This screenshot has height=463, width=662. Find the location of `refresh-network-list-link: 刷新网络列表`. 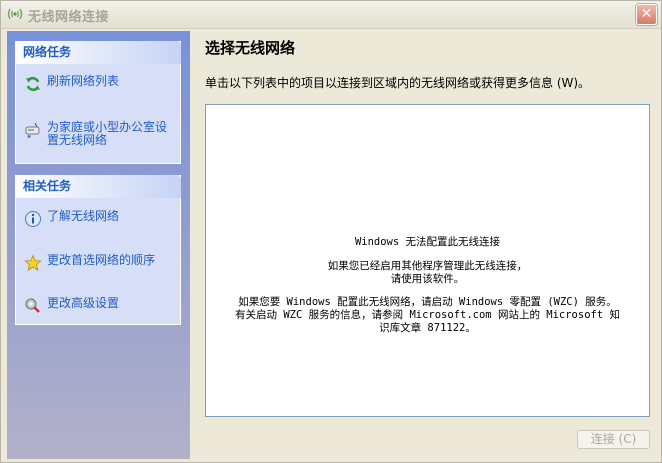

refresh-network-list-link: 刷新网络列表 is located at coordinates (98, 85).